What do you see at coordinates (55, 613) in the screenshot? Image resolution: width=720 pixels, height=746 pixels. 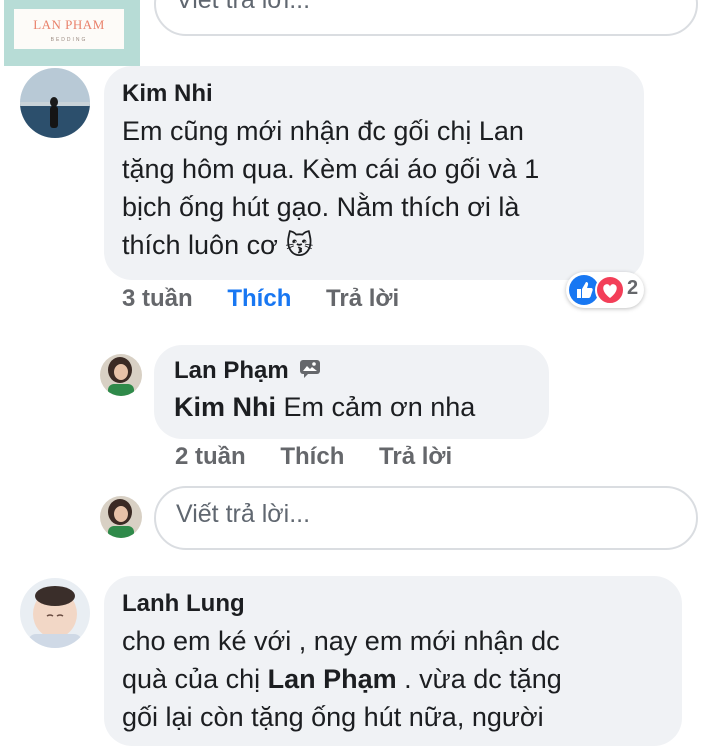 I see `avatar-lanh-lung` at bounding box center [55, 613].